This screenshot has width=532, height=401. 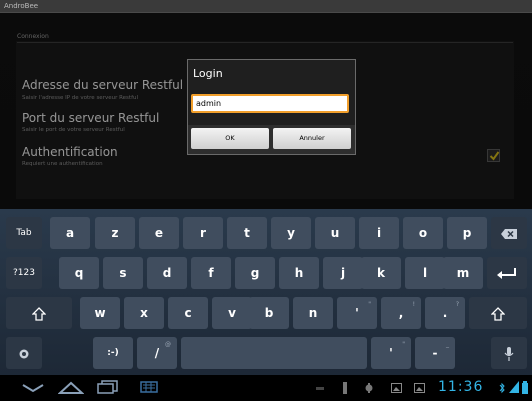 I want to click on key-h: h, so click(x=299, y=273).